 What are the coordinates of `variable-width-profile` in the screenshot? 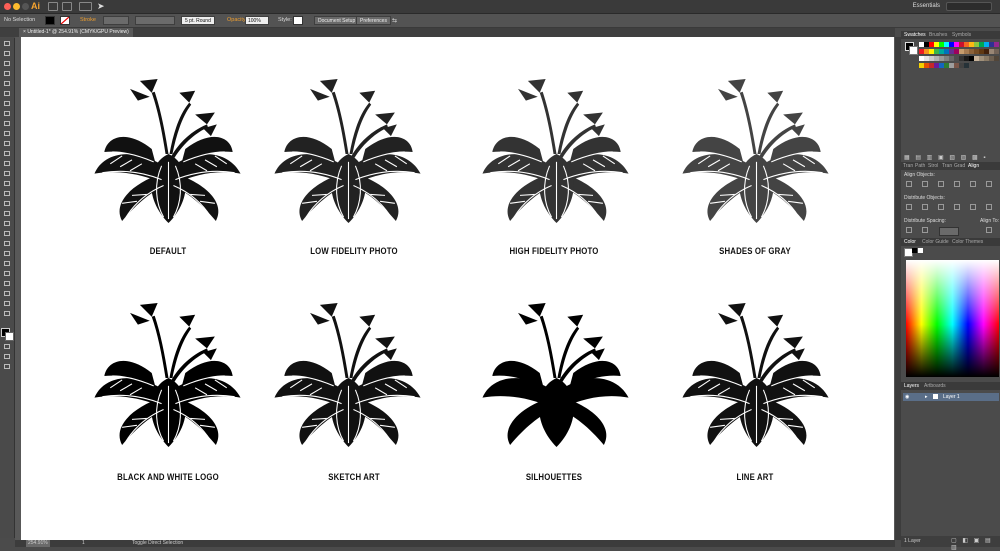 It's located at (155, 20).